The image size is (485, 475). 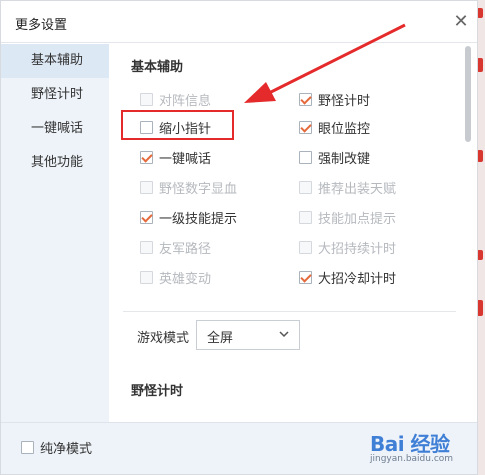 I want to click on watermark-logo: Bai 经验 jingyan.baidu.com, so click(x=423, y=450).